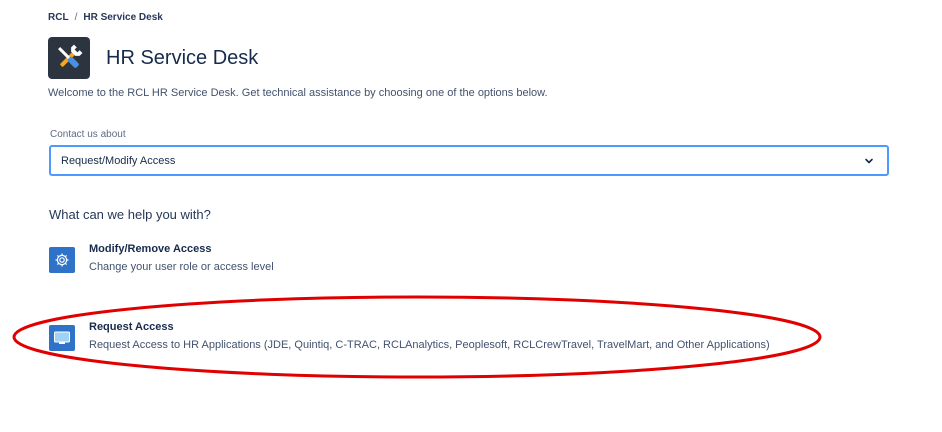  What do you see at coordinates (469, 160) in the screenshot?
I see `contact-select: Request/Modify Access` at bounding box center [469, 160].